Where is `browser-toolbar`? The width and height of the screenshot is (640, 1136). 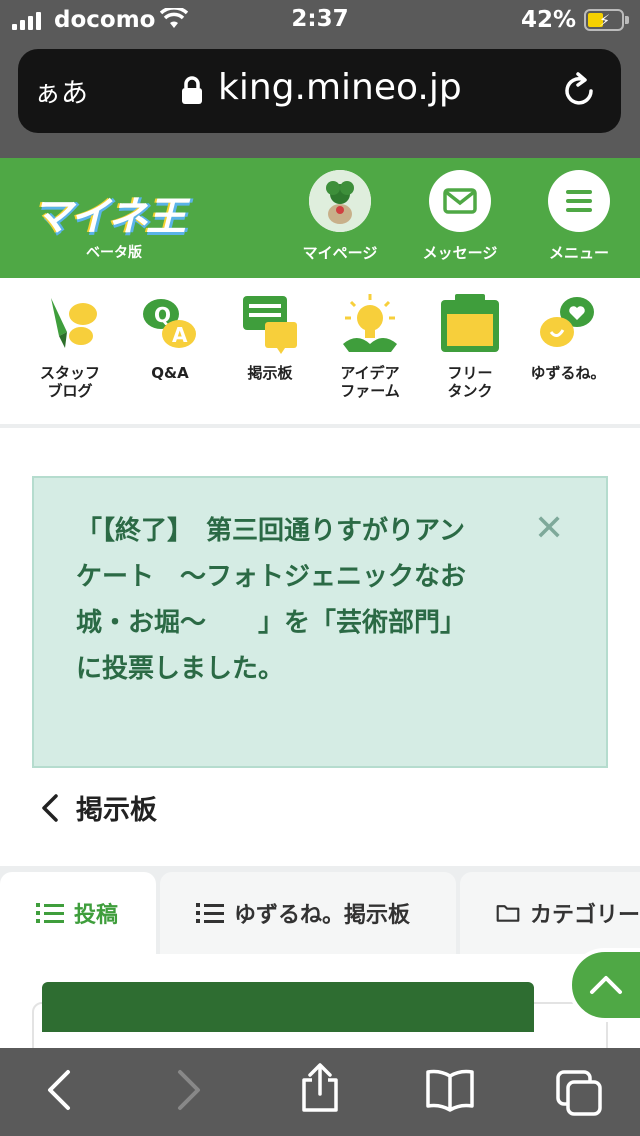 browser-toolbar is located at coordinates (320, 1092).